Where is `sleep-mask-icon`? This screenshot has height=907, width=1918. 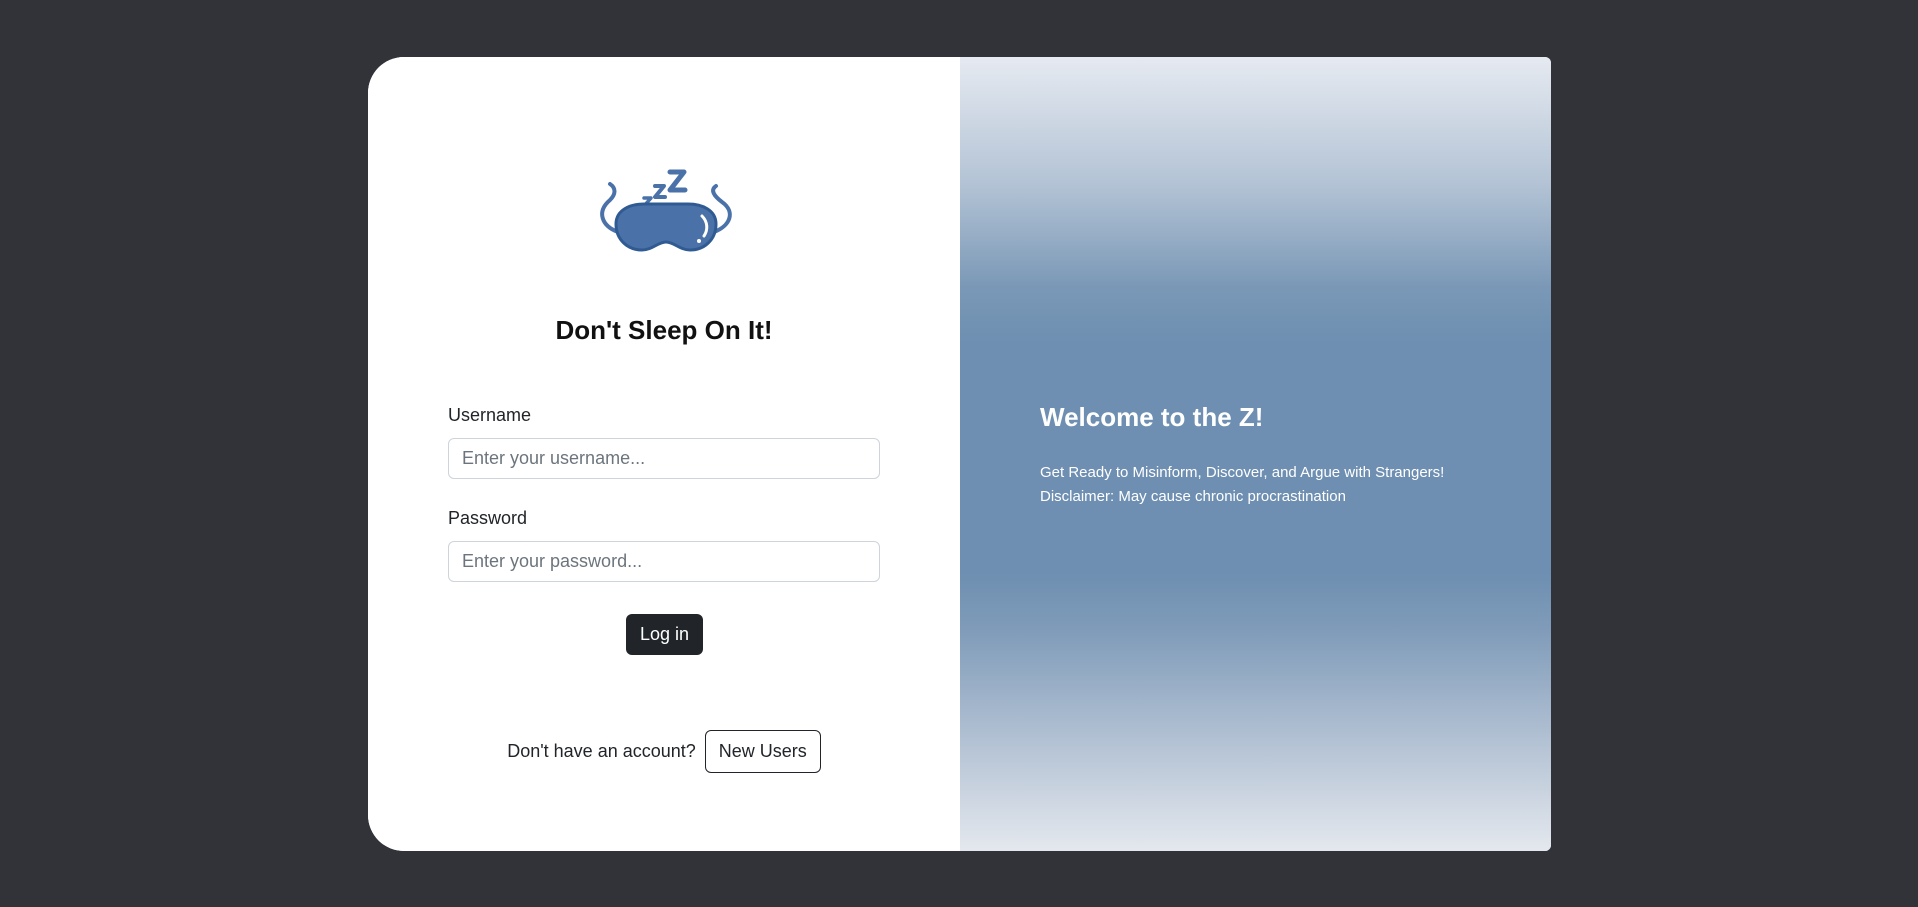 sleep-mask-icon is located at coordinates (666, 210).